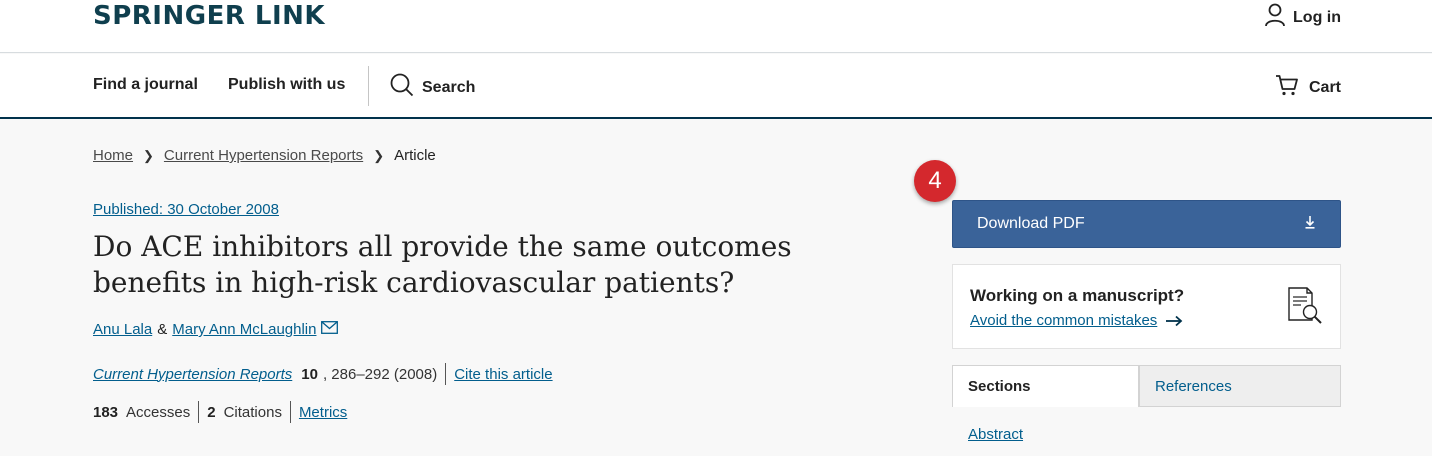 The image size is (1432, 456). Describe the element at coordinates (186, 209) in the screenshot. I see `published-date-link: Published: 30 October 2008` at that location.